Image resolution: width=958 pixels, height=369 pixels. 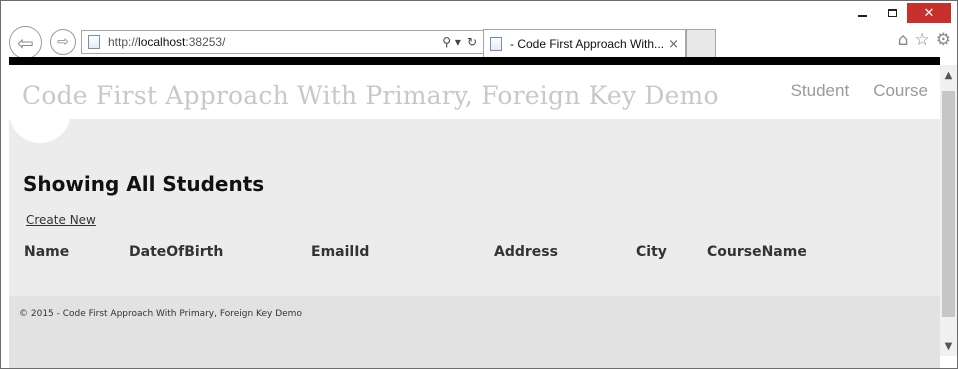 What do you see at coordinates (144, 184) in the screenshot?
I see `page-heading: Showing All Students` at bounding box center [144, 184].